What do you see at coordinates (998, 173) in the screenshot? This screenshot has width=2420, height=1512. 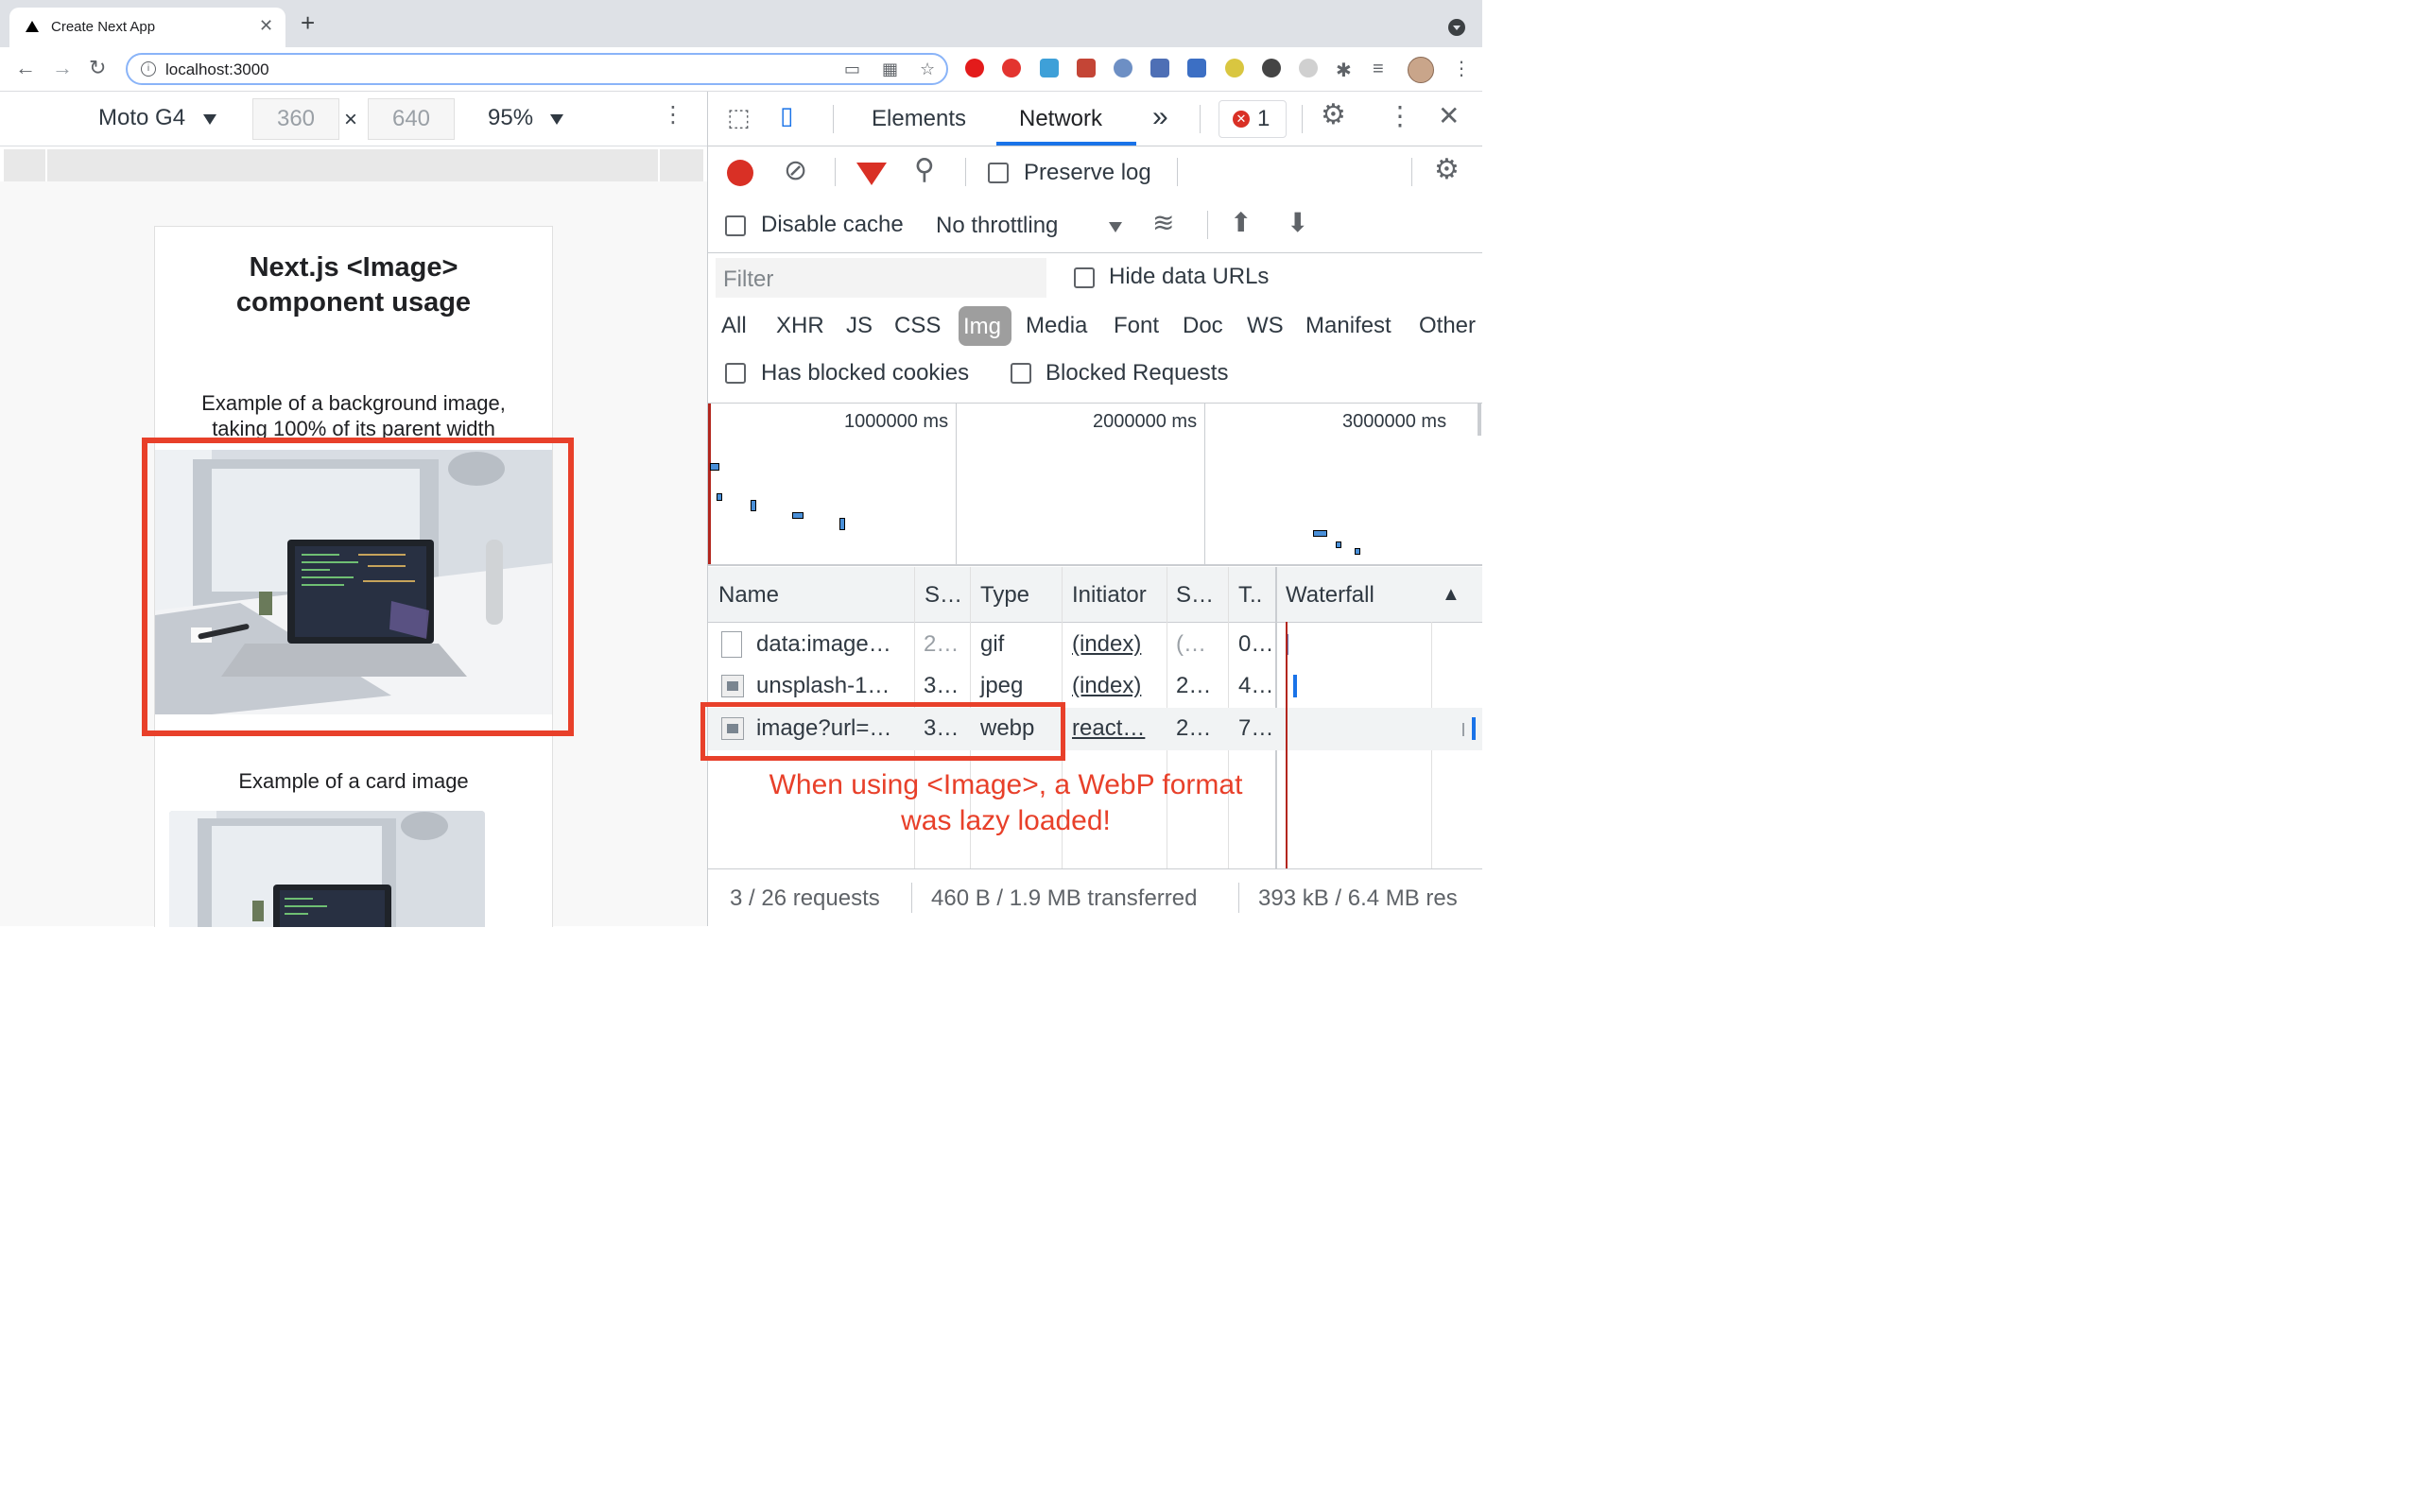 I see `preserve-log-checkbox` at bounding box center [998, 173].